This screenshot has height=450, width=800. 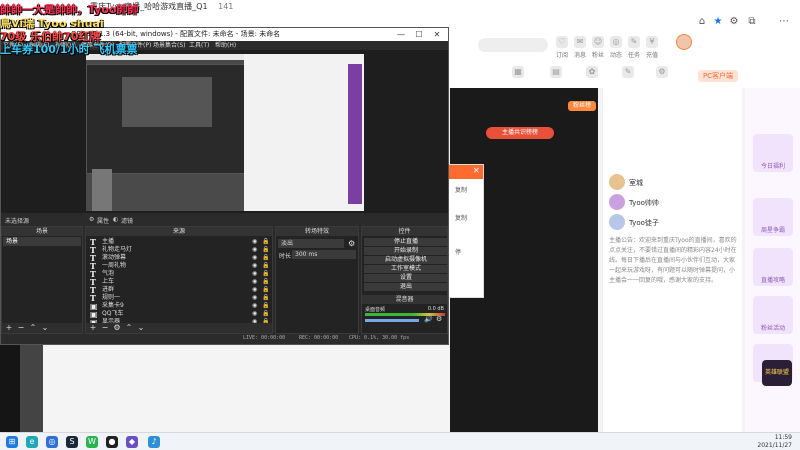 What do you see at coordinates (178, 274) in the screenshot?
I see `source-row: T 气泡 ◉ 🔒` at bounding box center [178, 274].